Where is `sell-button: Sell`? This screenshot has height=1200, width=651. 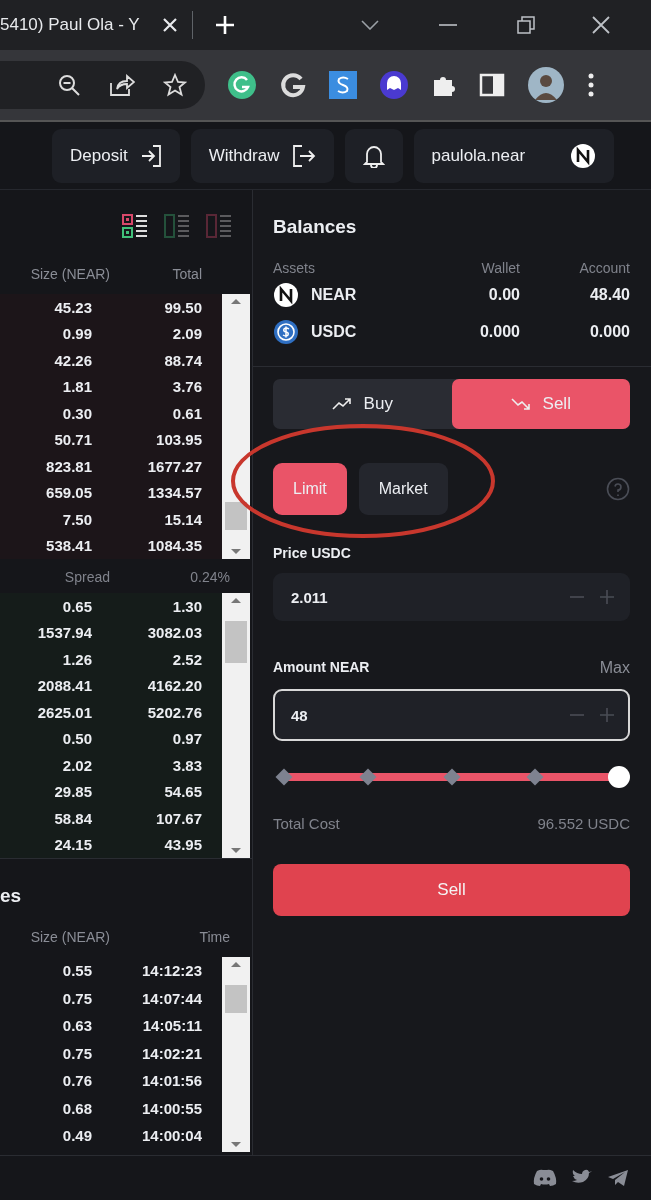
sell-button: Sell is located at coordinates (451, 890).